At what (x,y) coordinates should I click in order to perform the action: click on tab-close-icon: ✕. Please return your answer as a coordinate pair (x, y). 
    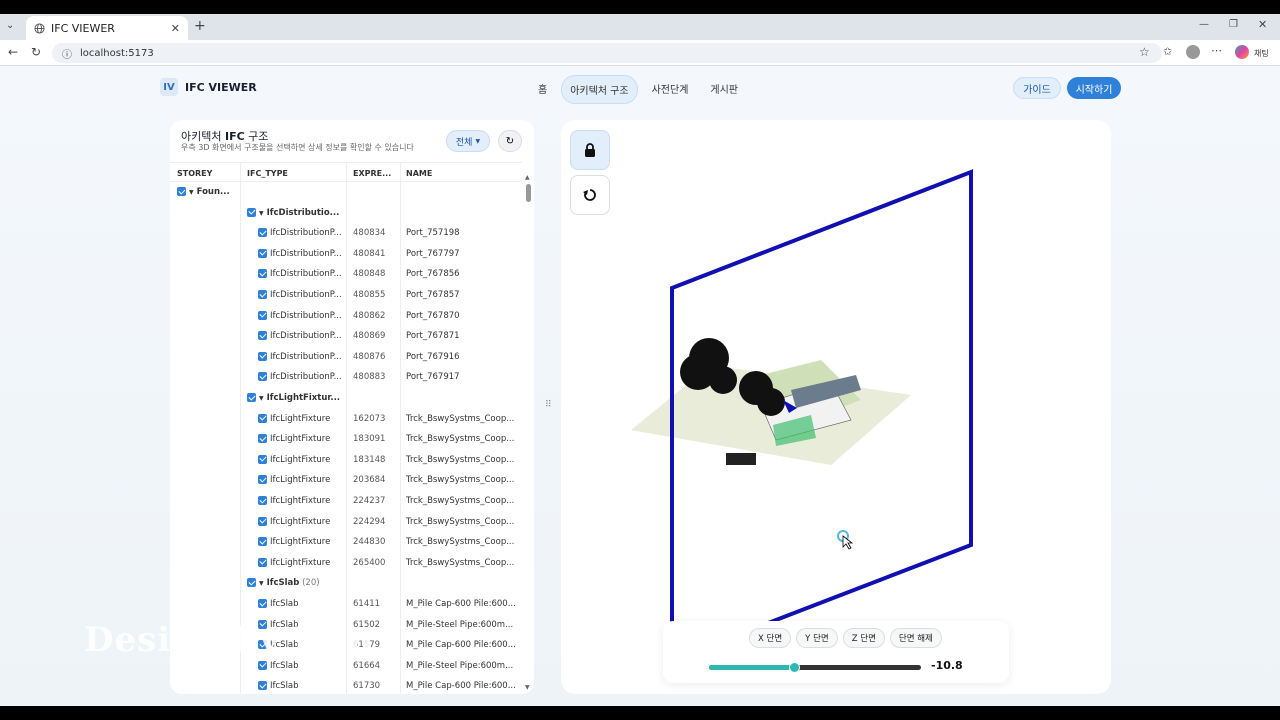
    Looking at the image, I should click on (175, 28).